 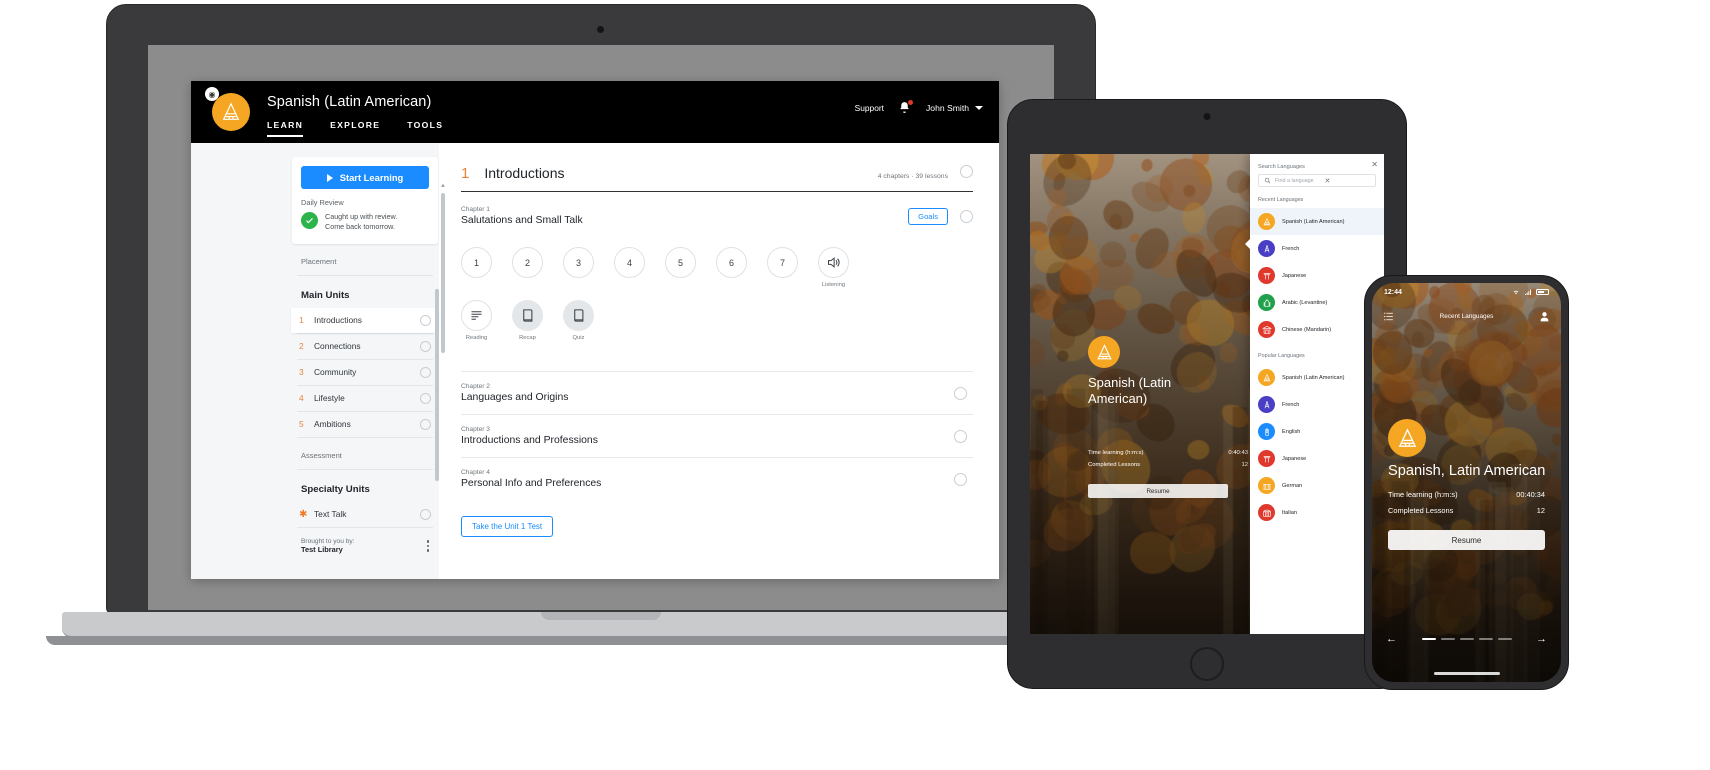 What do you see at coordinates (629, 262) in the screenshot?
I see `lesson-4-button: 4` at bounding box center [629, 262].